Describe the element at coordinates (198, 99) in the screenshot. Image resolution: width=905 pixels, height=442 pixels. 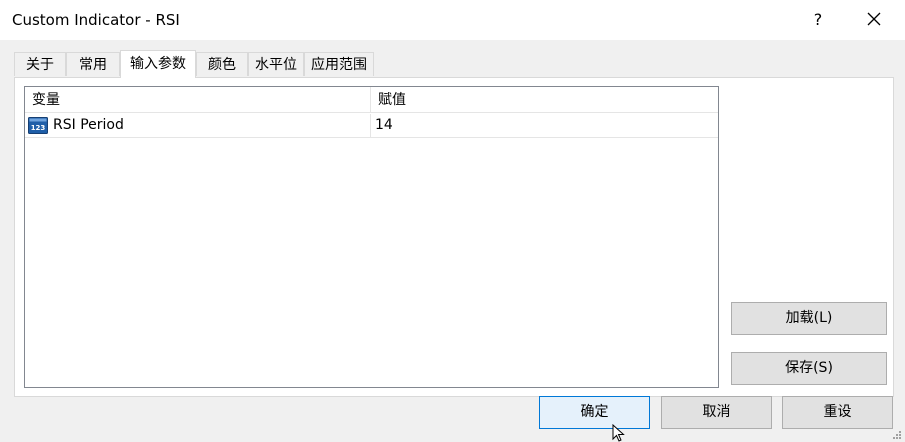
I see `column-header-variable: 变量` at that location.